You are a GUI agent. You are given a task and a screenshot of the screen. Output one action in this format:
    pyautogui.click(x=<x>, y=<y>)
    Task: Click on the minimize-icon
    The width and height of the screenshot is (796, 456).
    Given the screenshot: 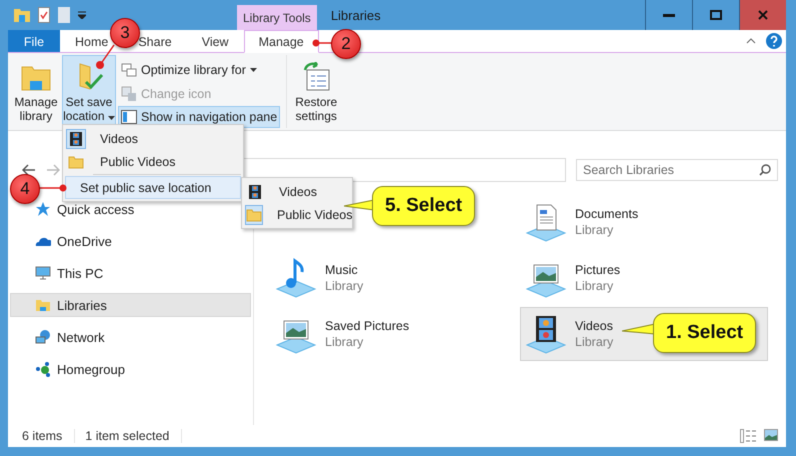 What is the action you would take?
    pyautogui.click(x=669, y=15)
    